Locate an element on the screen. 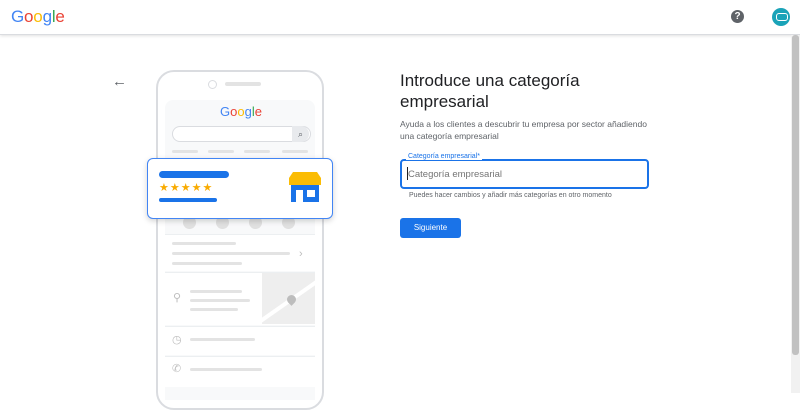 The width and height of the screenshot is (800, 410). business-category-bar is located at coordinates (188, 200).